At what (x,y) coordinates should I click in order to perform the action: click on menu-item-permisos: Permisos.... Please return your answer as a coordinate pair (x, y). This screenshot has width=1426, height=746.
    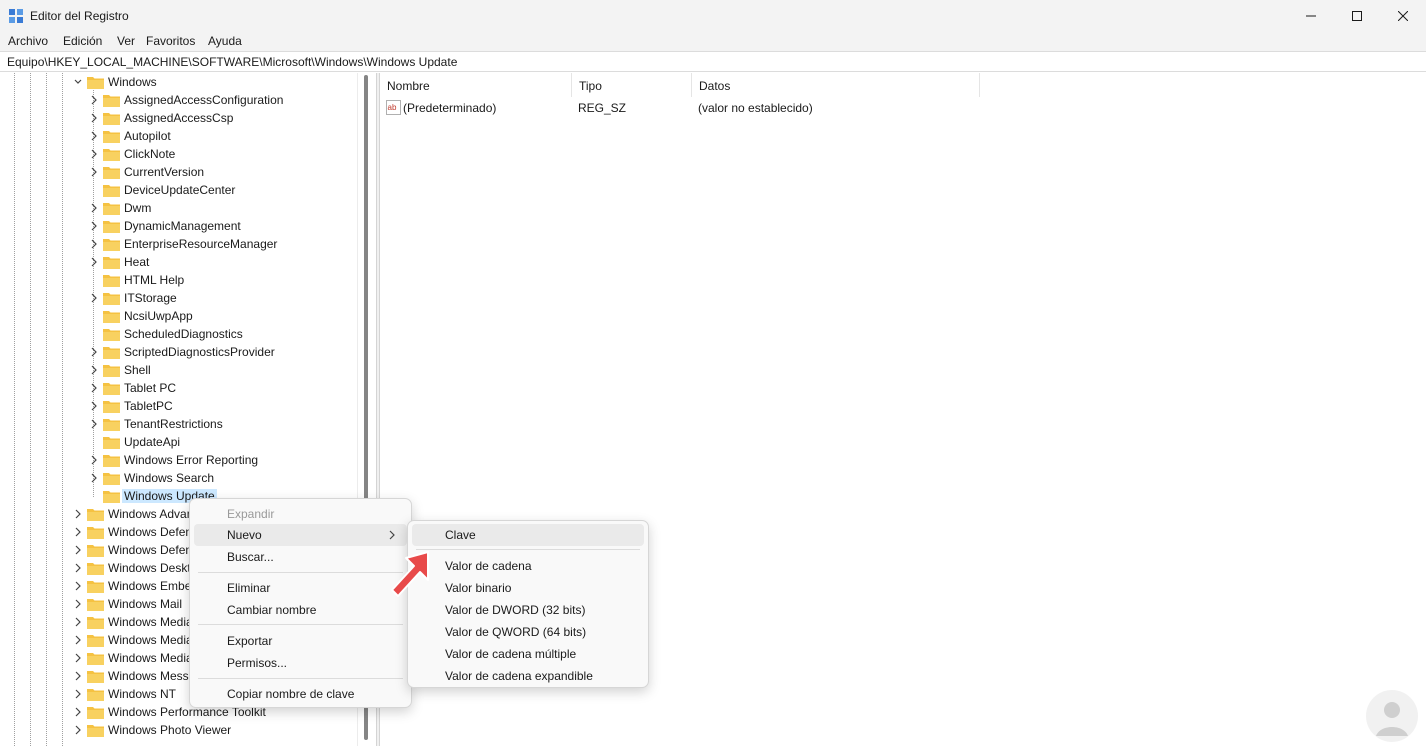
    Looking at the image, I should click on (300, 663).